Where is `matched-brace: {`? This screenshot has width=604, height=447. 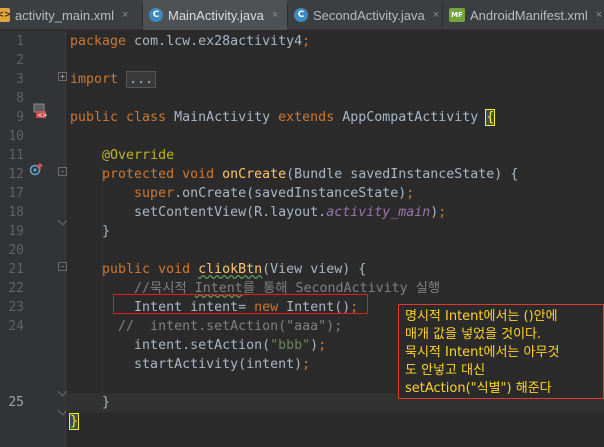
matched-brace: { is located at coordinates (490, 117).